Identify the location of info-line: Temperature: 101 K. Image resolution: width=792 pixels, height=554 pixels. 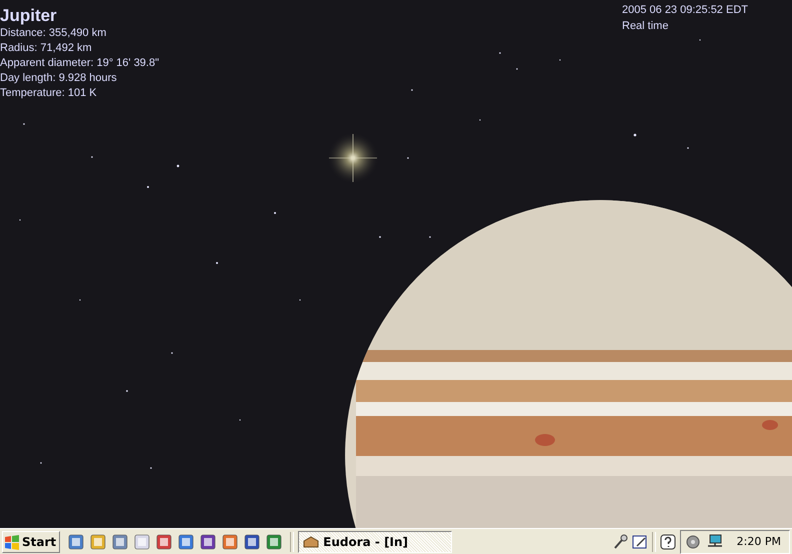
(49, 93).